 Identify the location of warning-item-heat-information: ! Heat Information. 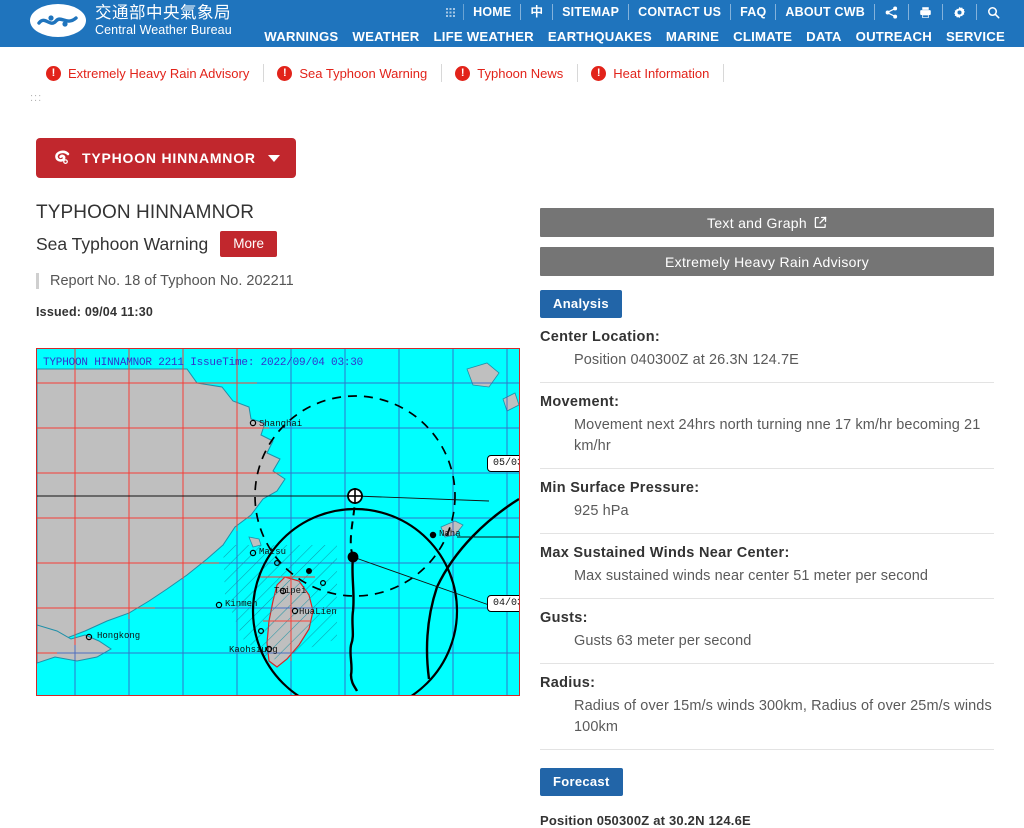
(658, 73).